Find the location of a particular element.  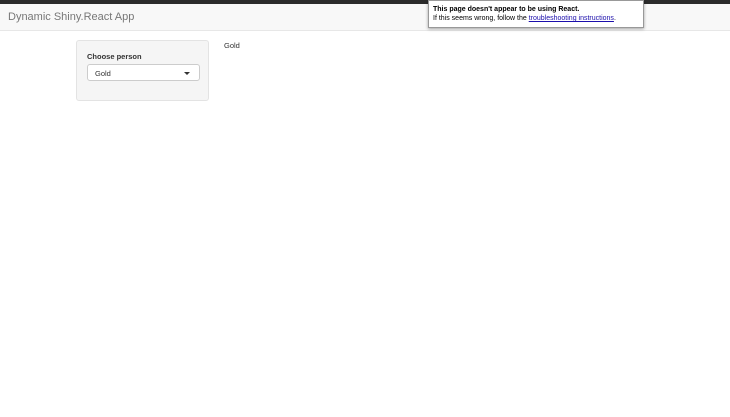

person-select: Gold is located at coordinates (143, 72).